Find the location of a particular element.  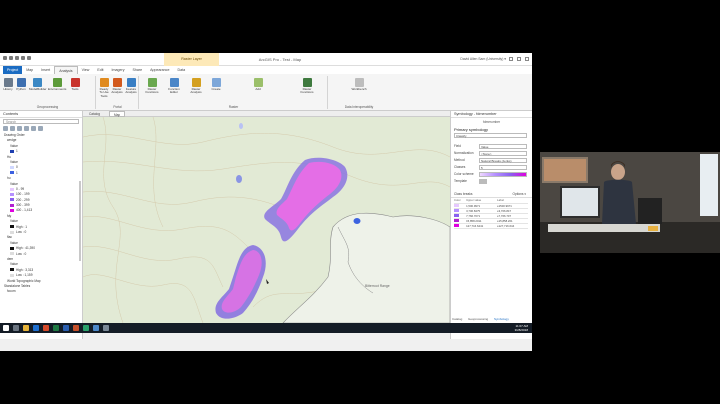

contents-item-label: High : 3,313 is located at coordinates (25, 269).